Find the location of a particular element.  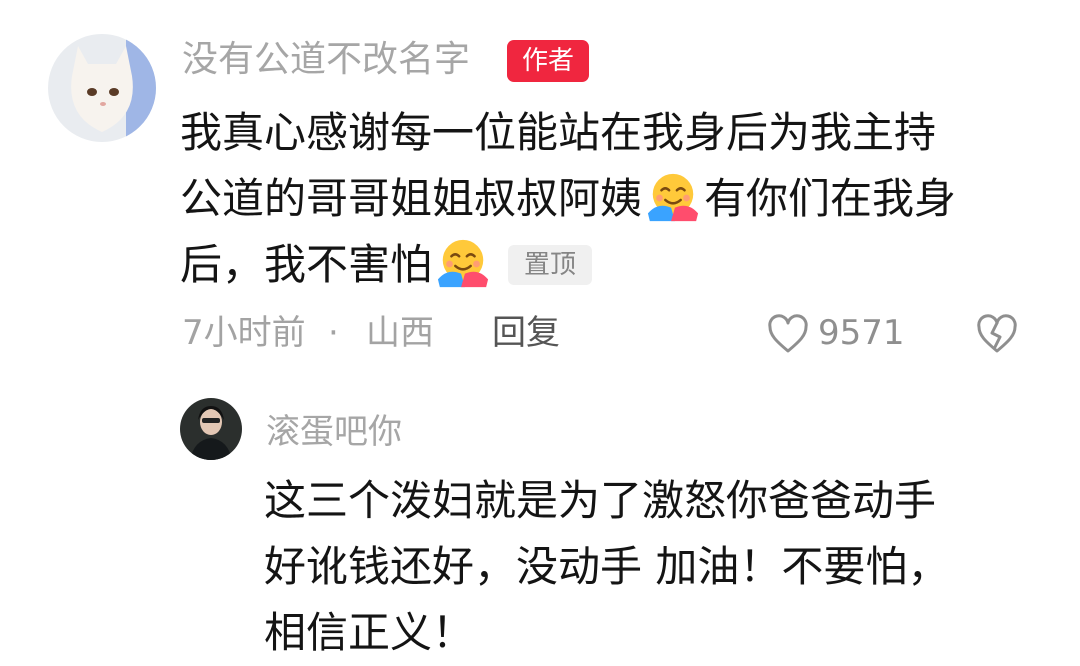

reply-line-2: 好讹钱还好，没动手 加油！不要怕， is located at coordinates (607, 566).